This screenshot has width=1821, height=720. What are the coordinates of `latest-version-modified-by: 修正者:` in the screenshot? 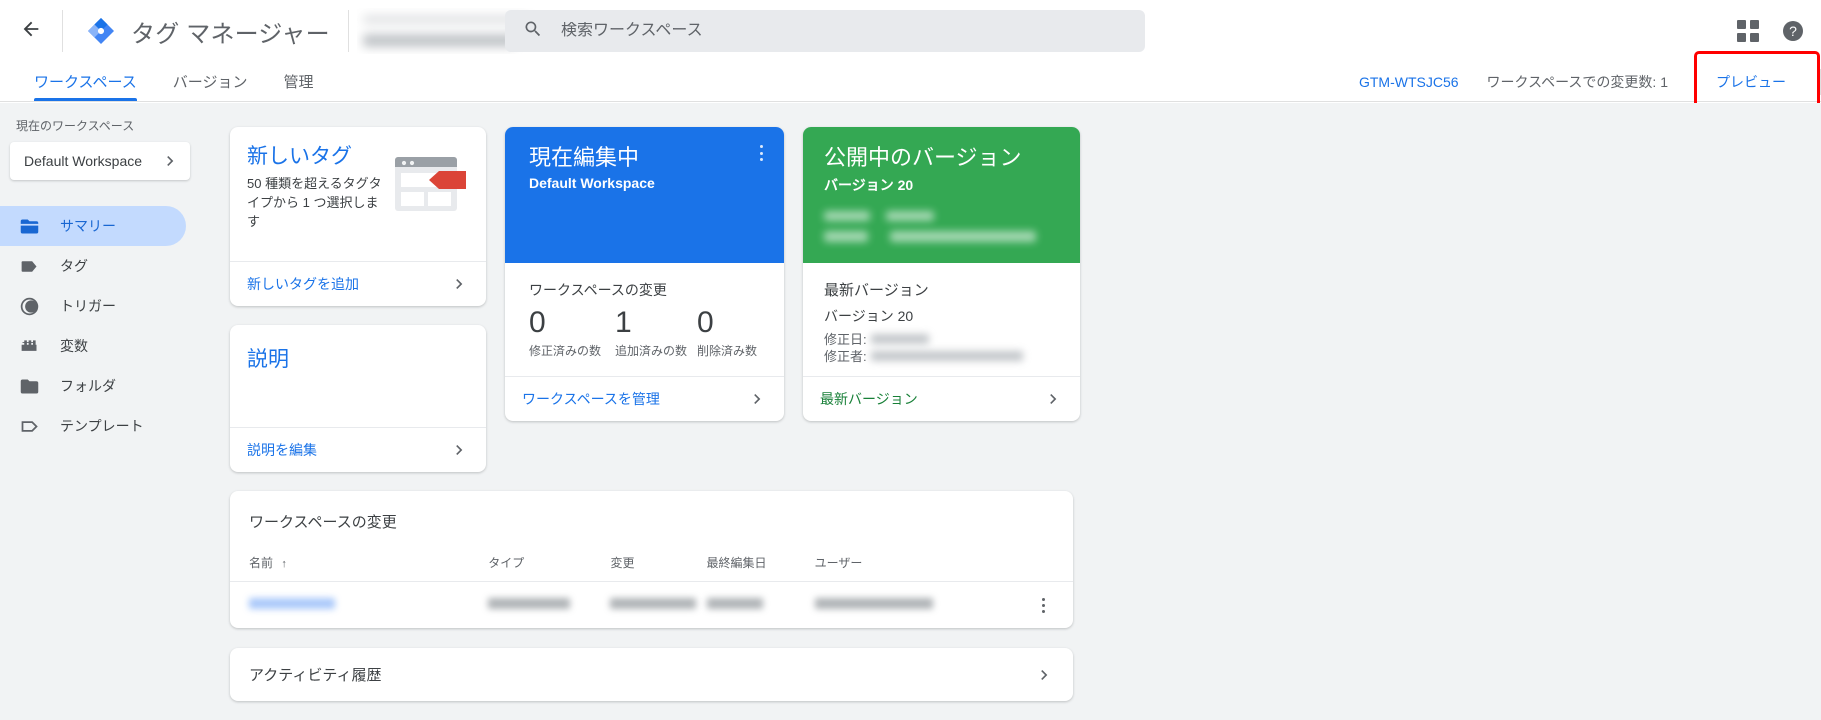 It's located at (944, 355).